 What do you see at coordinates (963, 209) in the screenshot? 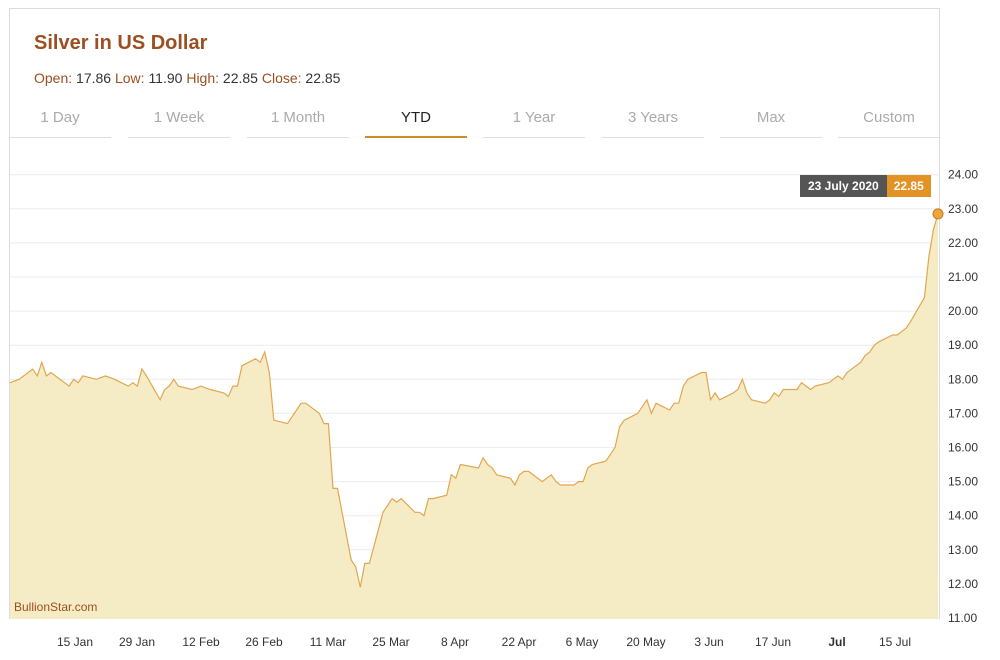
I see `y-tick-label: 23.00` at bounding box center [963, 209].